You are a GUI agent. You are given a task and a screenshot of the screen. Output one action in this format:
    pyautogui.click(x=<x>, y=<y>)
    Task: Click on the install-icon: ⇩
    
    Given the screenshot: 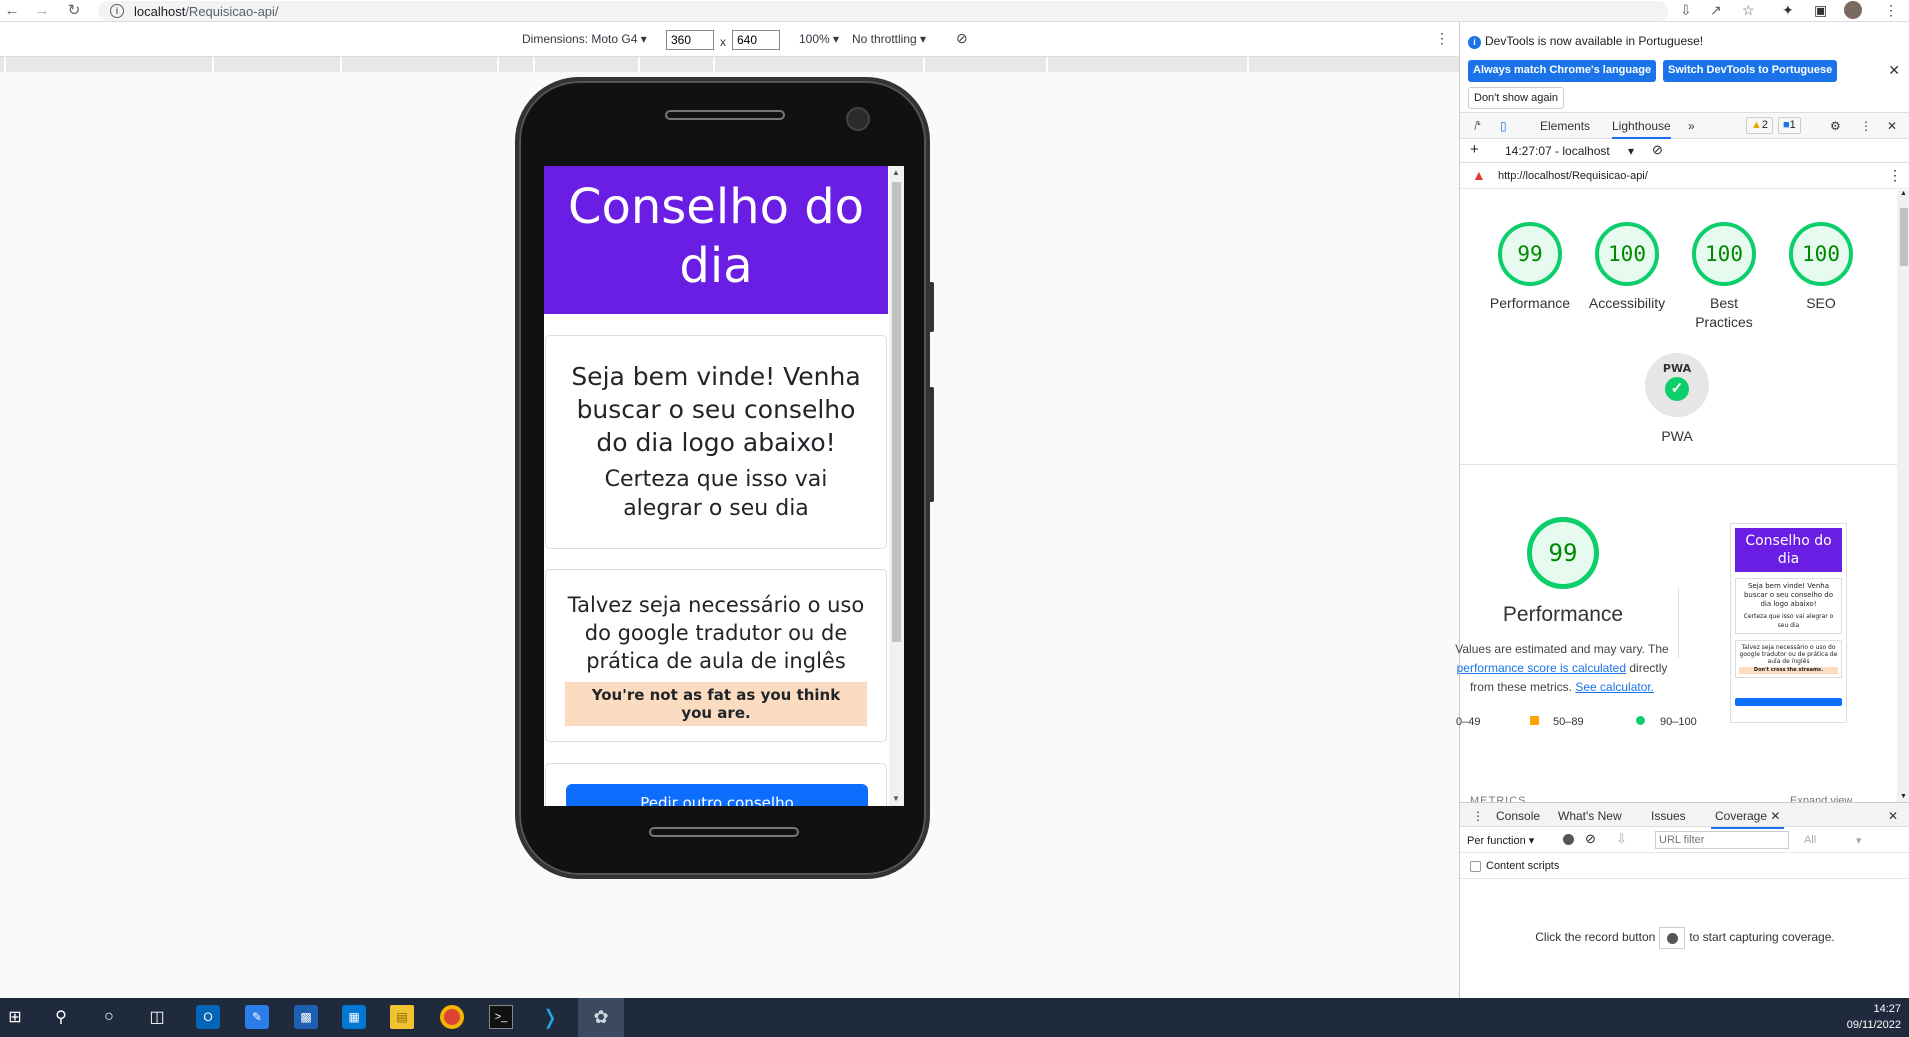 What is the action you would take?
    pyautogui.click(x=1686, y=10)
    